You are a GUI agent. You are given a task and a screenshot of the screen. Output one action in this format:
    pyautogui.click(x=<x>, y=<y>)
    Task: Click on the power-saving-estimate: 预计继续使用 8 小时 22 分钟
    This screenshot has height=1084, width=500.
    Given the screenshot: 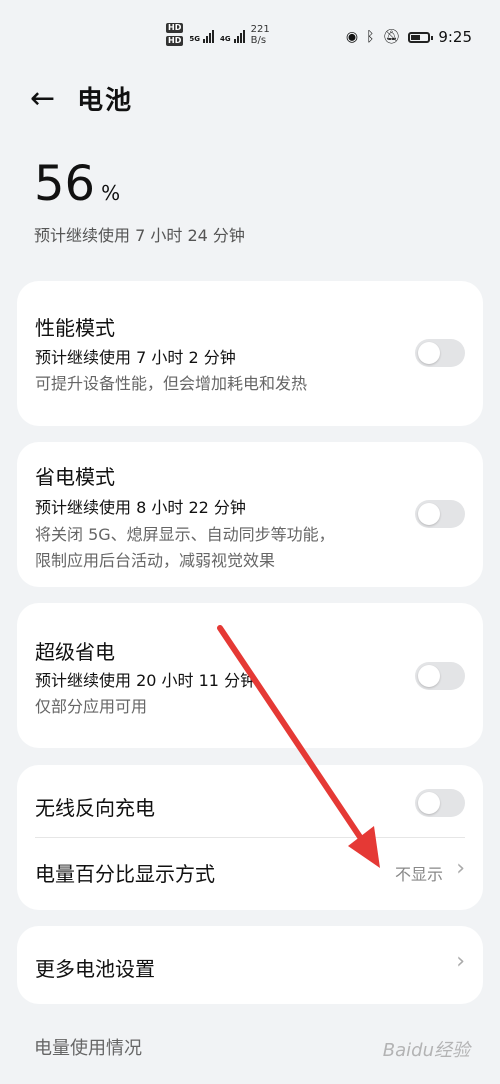 What is the action you would take?
    pyautogui.click(x=140, y=507)
    